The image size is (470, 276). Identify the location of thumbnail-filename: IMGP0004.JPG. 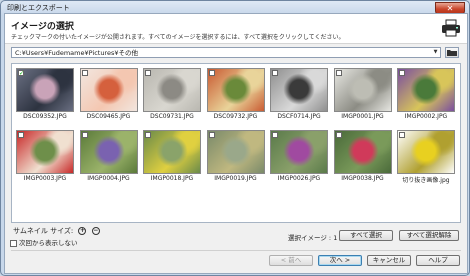
(108, 178).